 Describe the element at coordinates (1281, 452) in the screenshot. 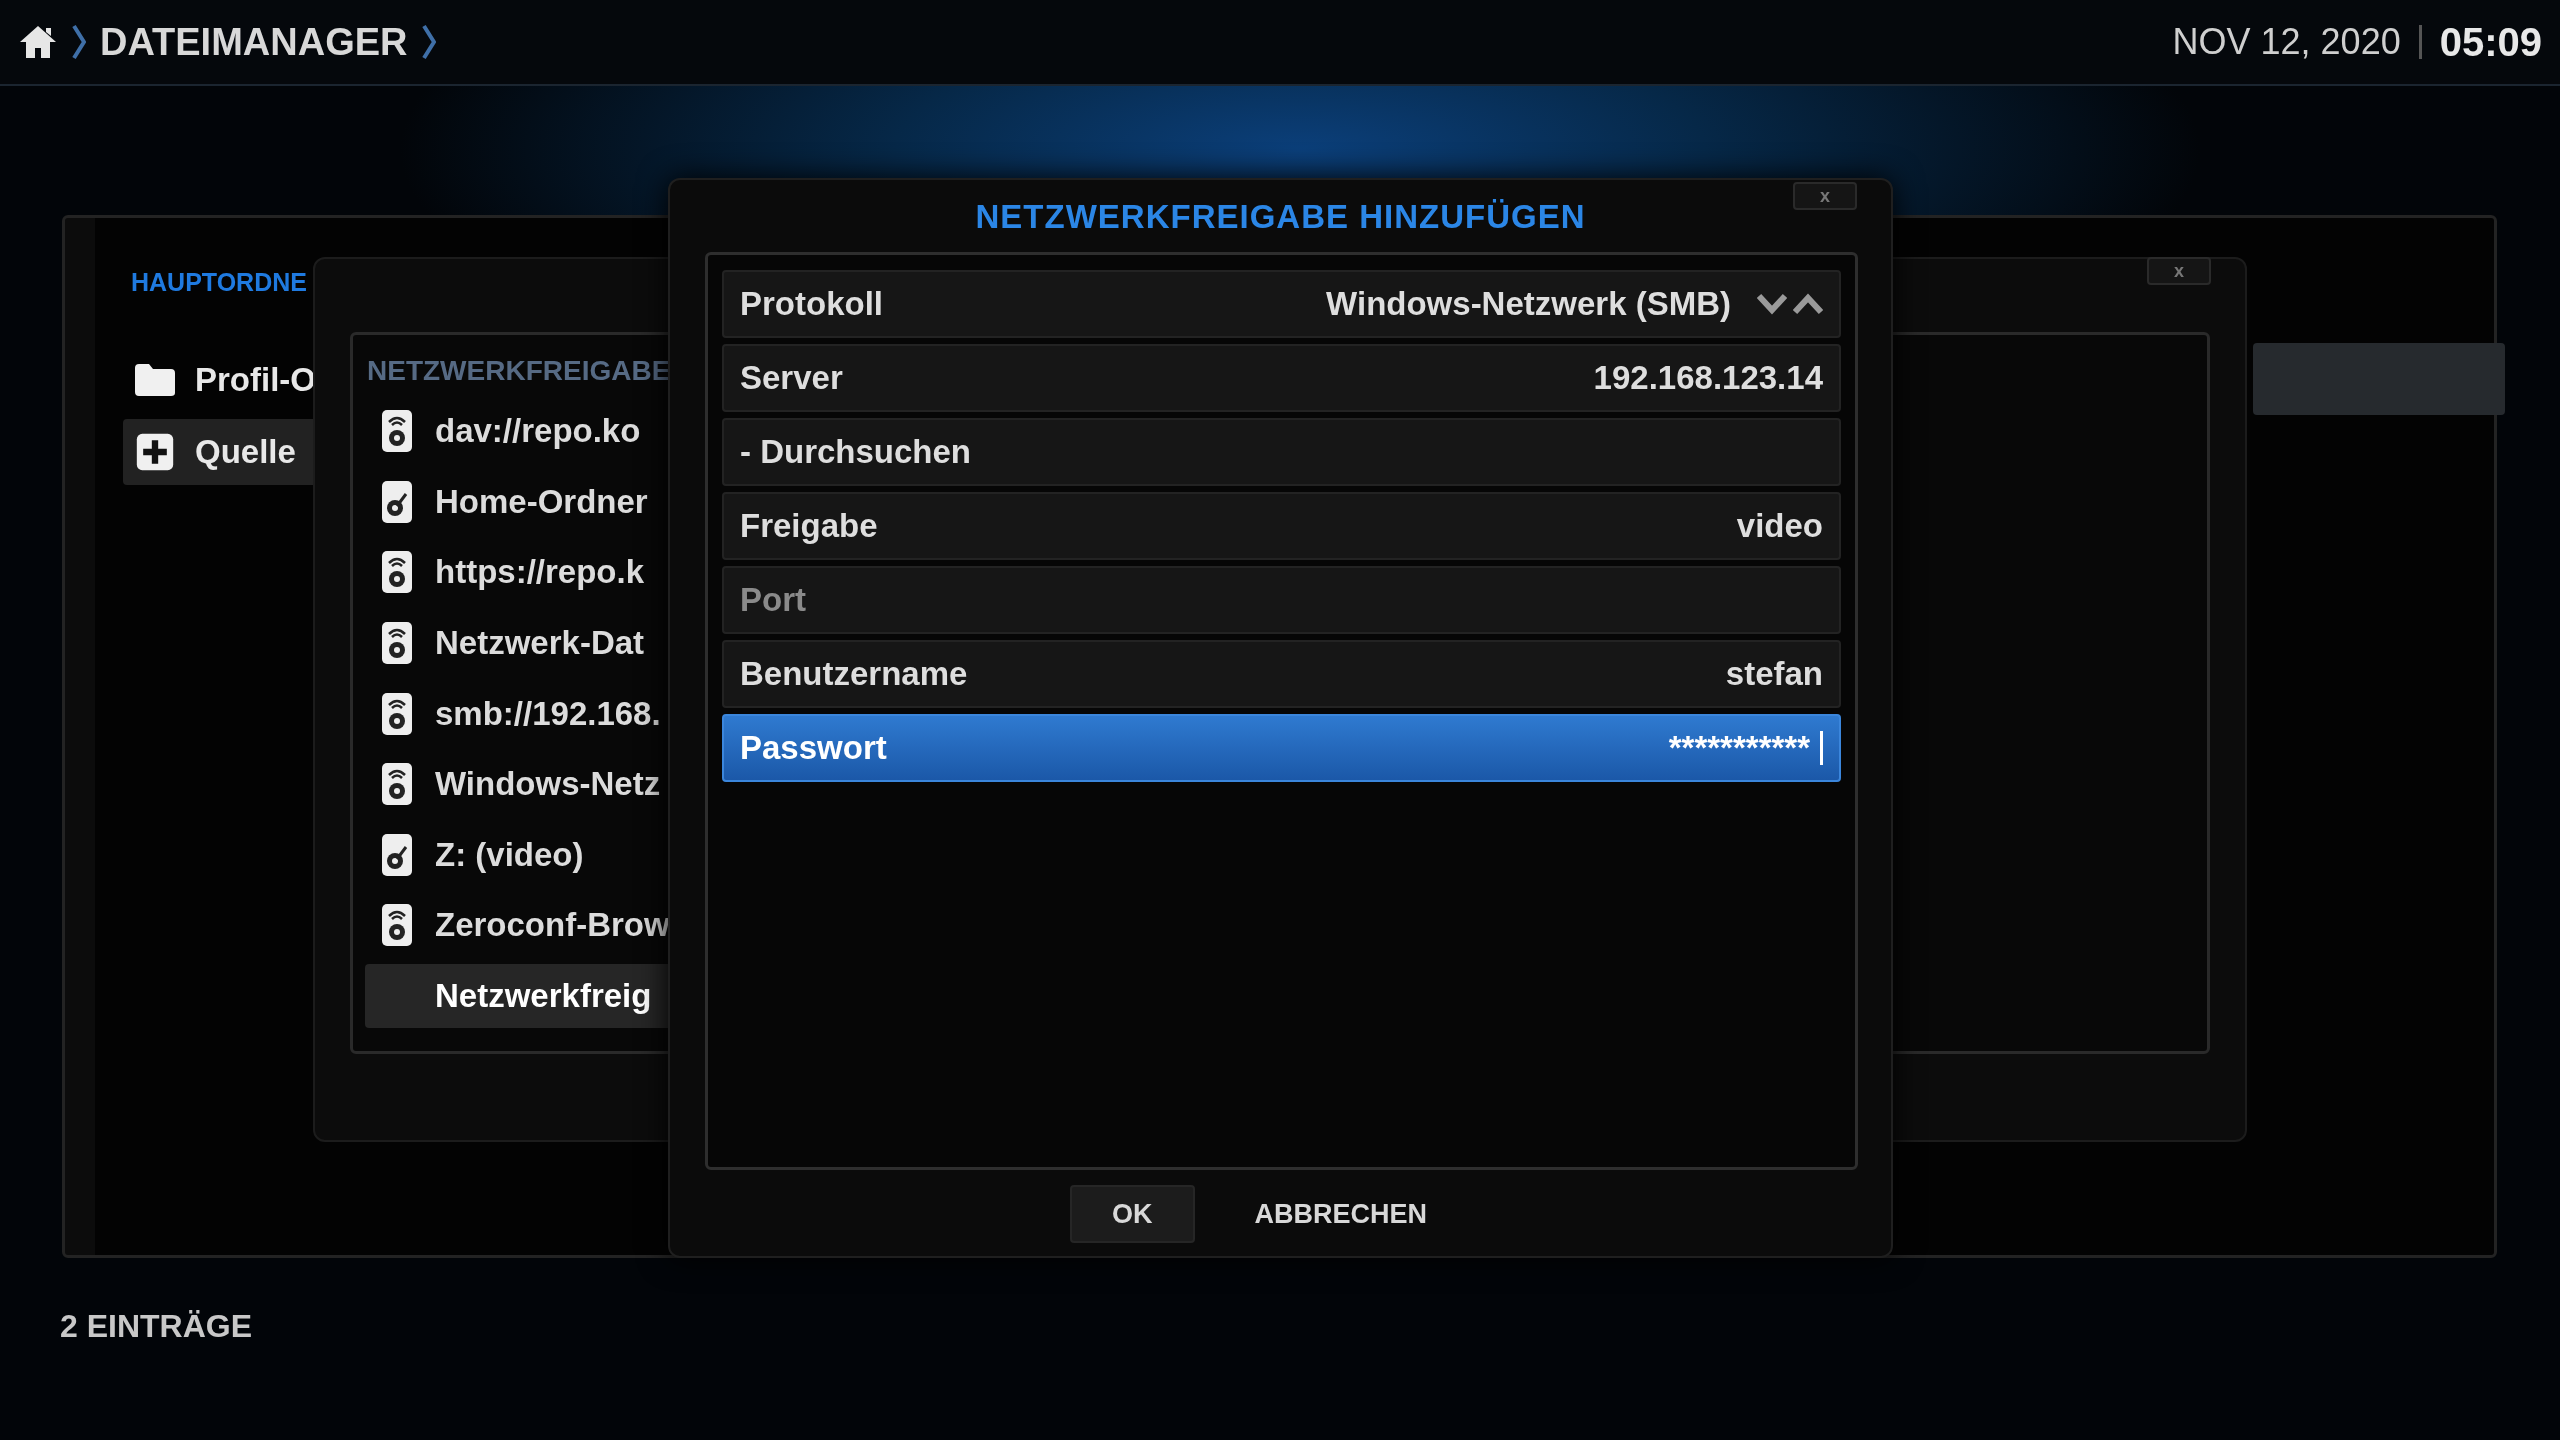

I see `setting-row: - Durchsuchen` at that location.